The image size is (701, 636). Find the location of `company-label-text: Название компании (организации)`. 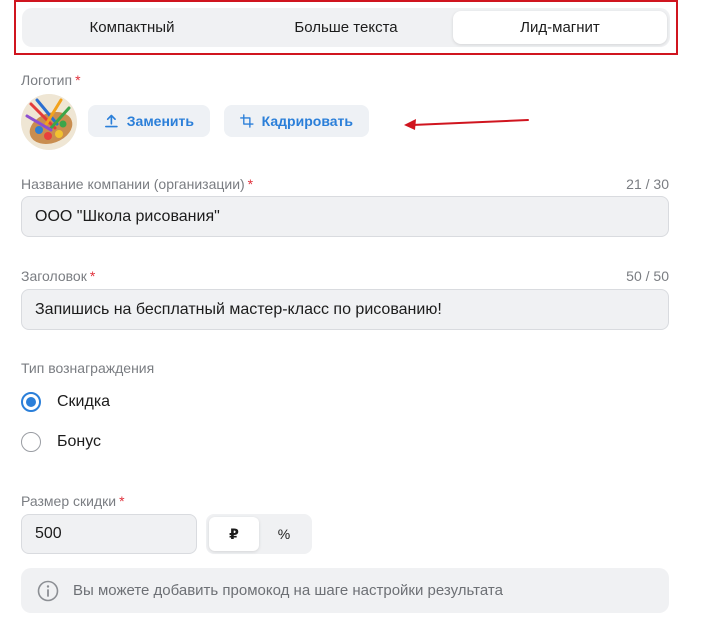

company-label-text: Название компании (организации) is located at coordinates (133, 184).